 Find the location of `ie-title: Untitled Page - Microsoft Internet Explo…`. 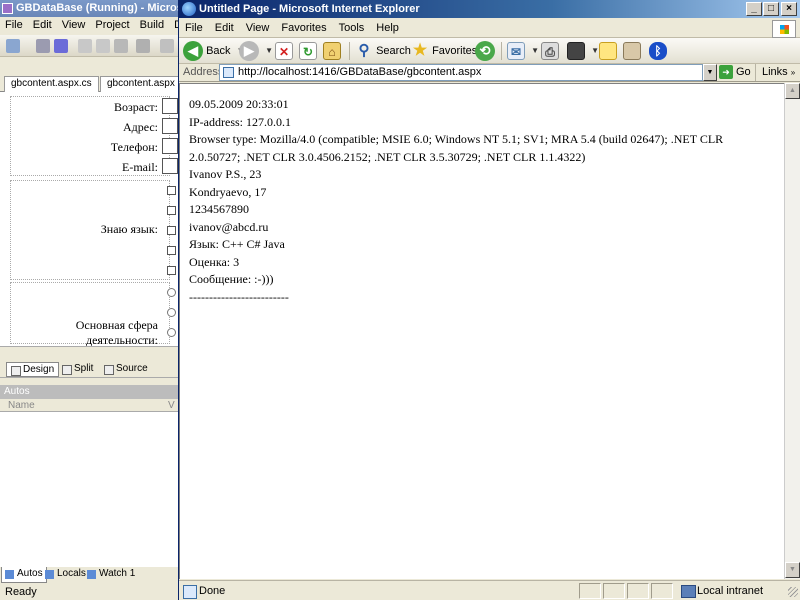

ie-title: Untitled Page - Microsoft Internet Explo… is located at coordinates (309, 9).